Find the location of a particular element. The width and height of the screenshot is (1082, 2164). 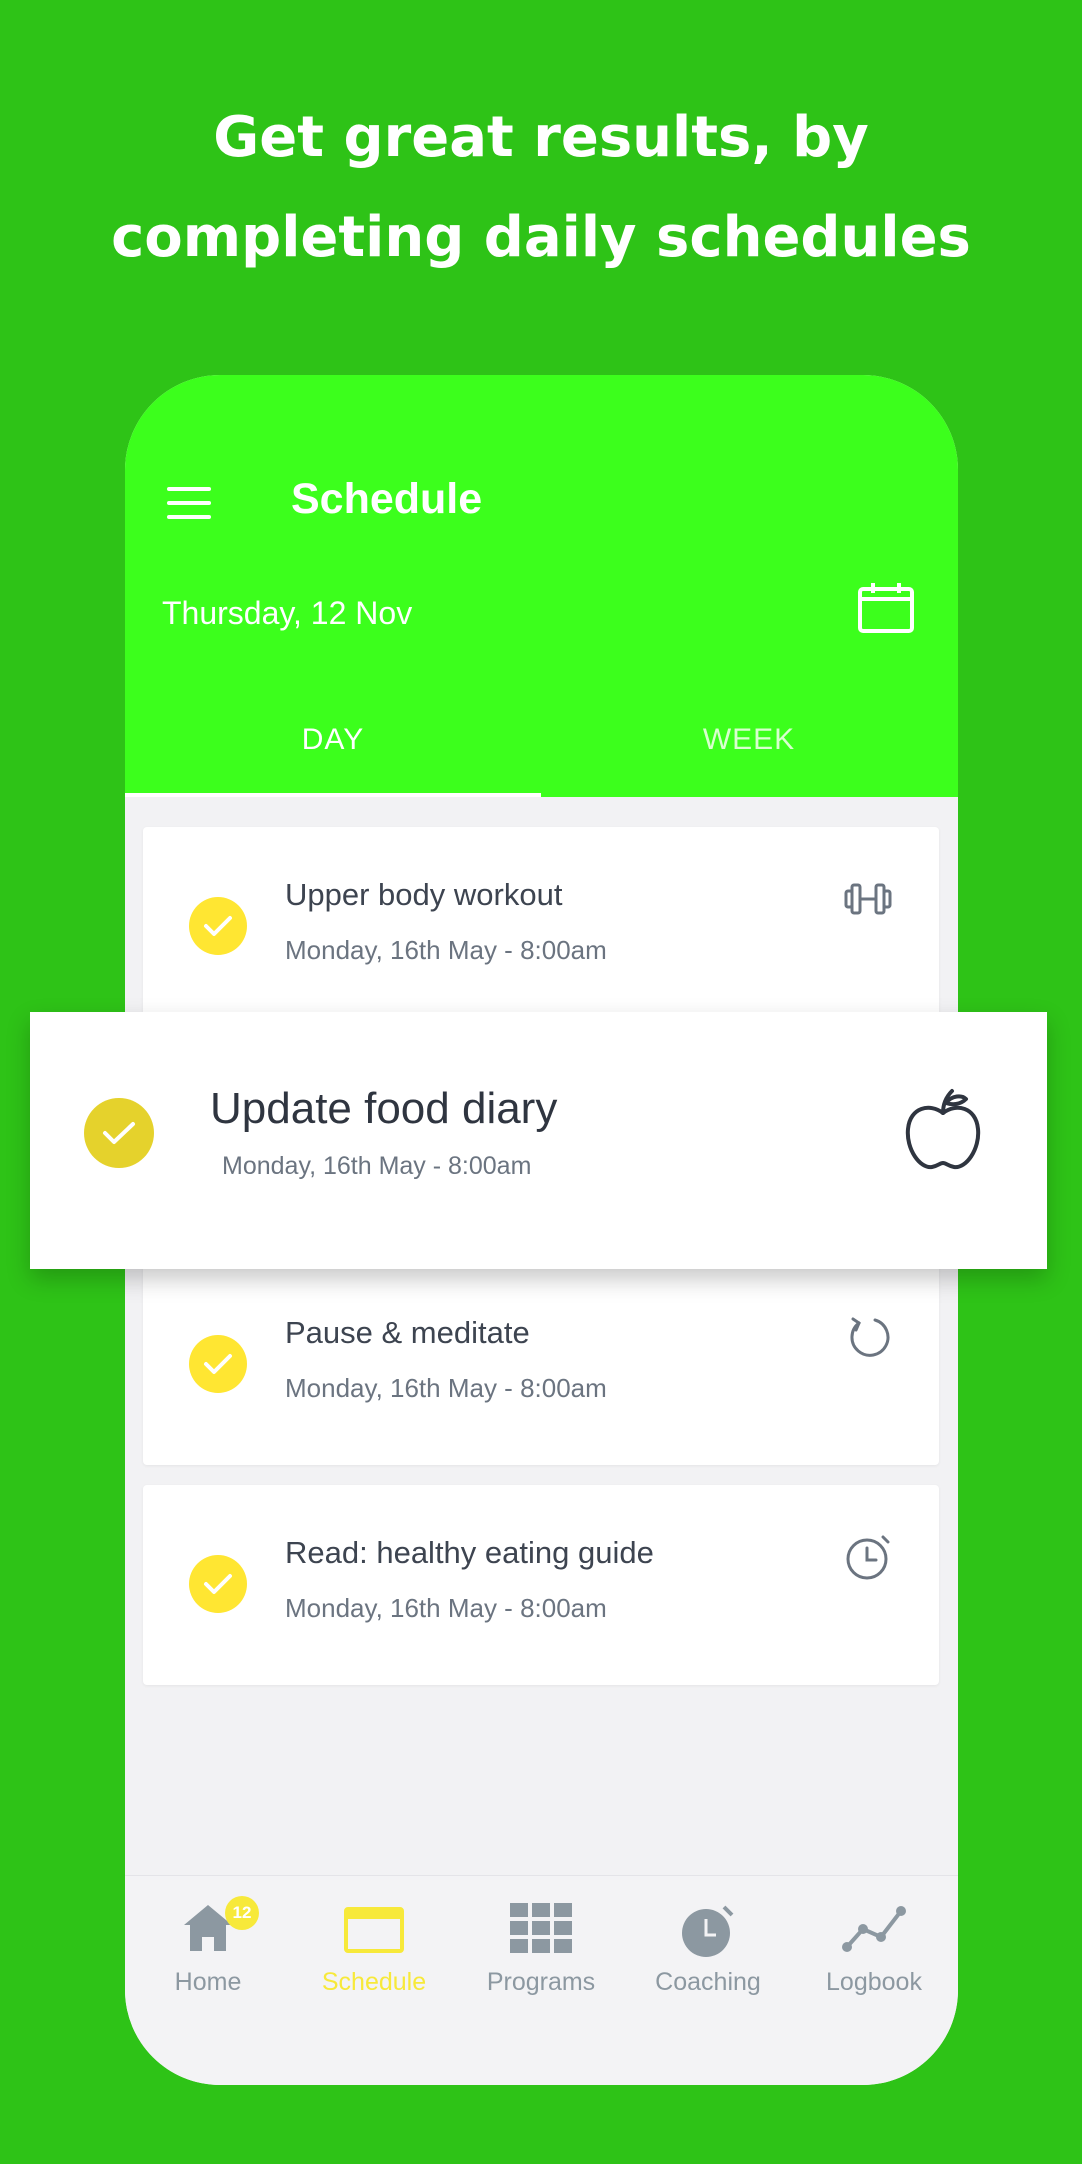

tab-day: DAY is located at coordinates (333, 740).